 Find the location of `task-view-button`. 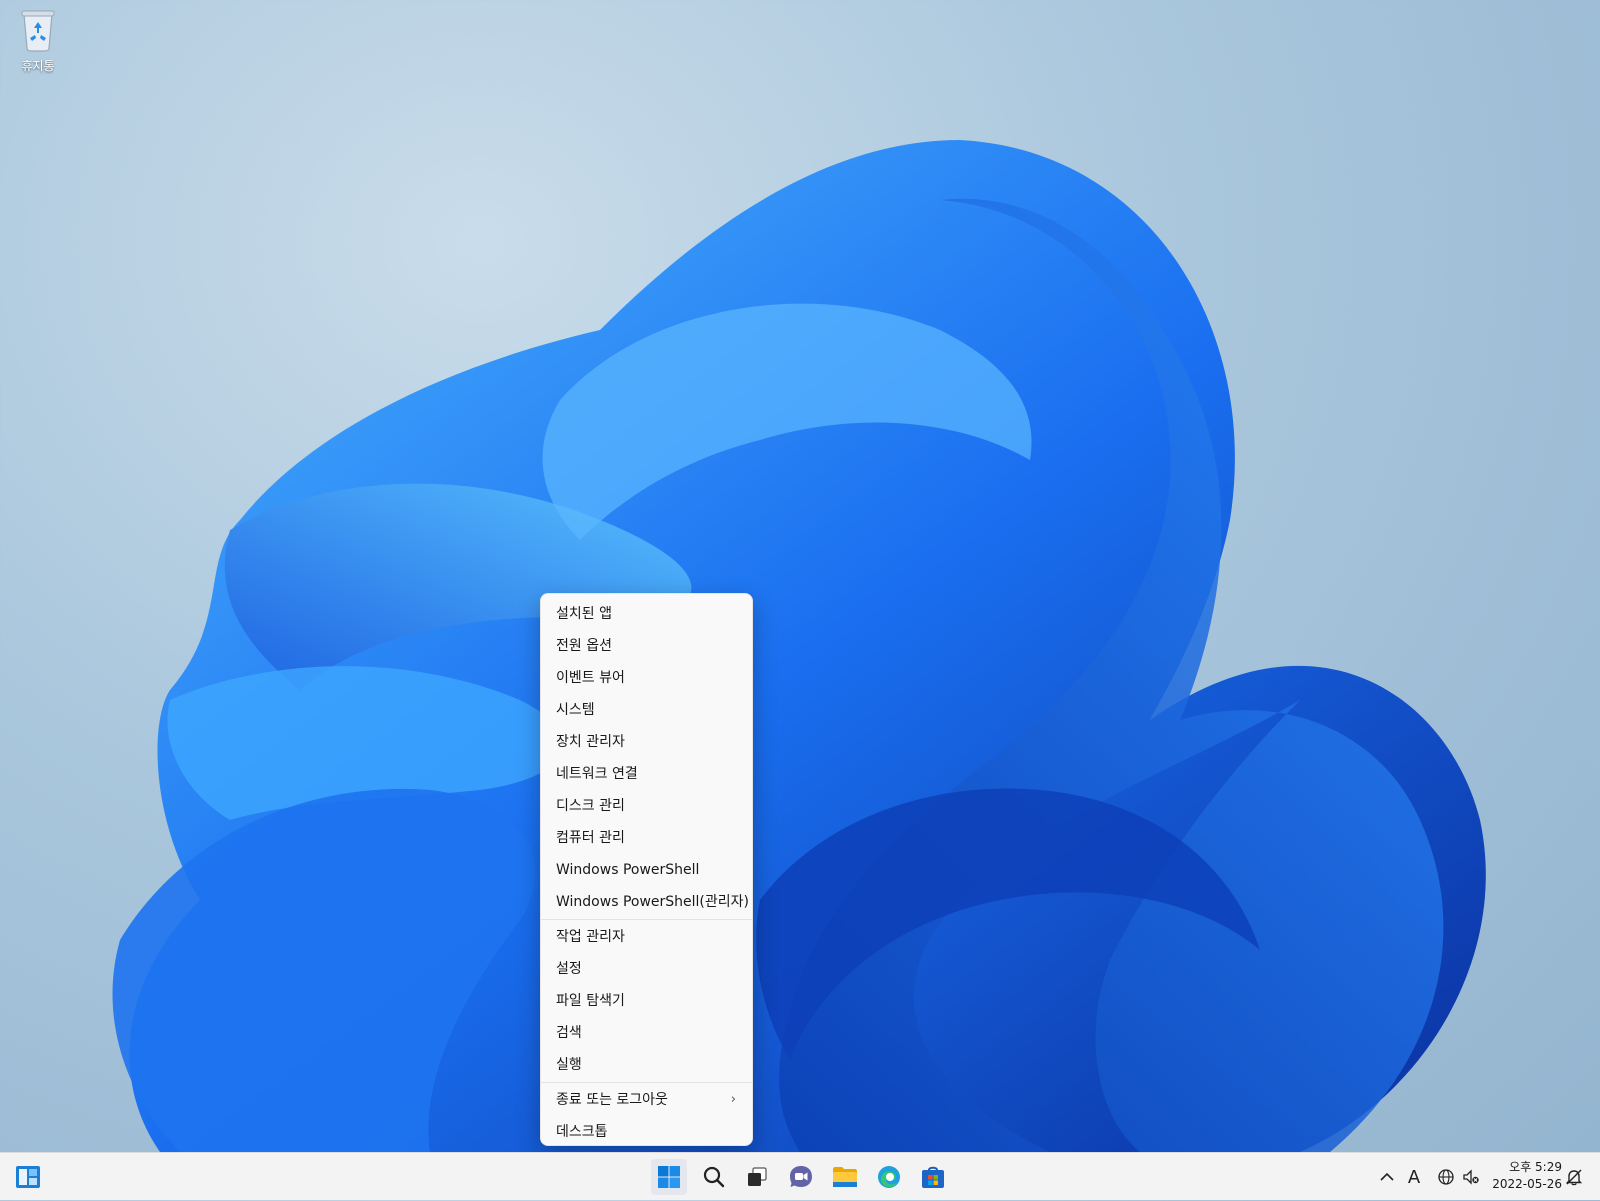

task-view-button is located at coordinates (757, 1177).